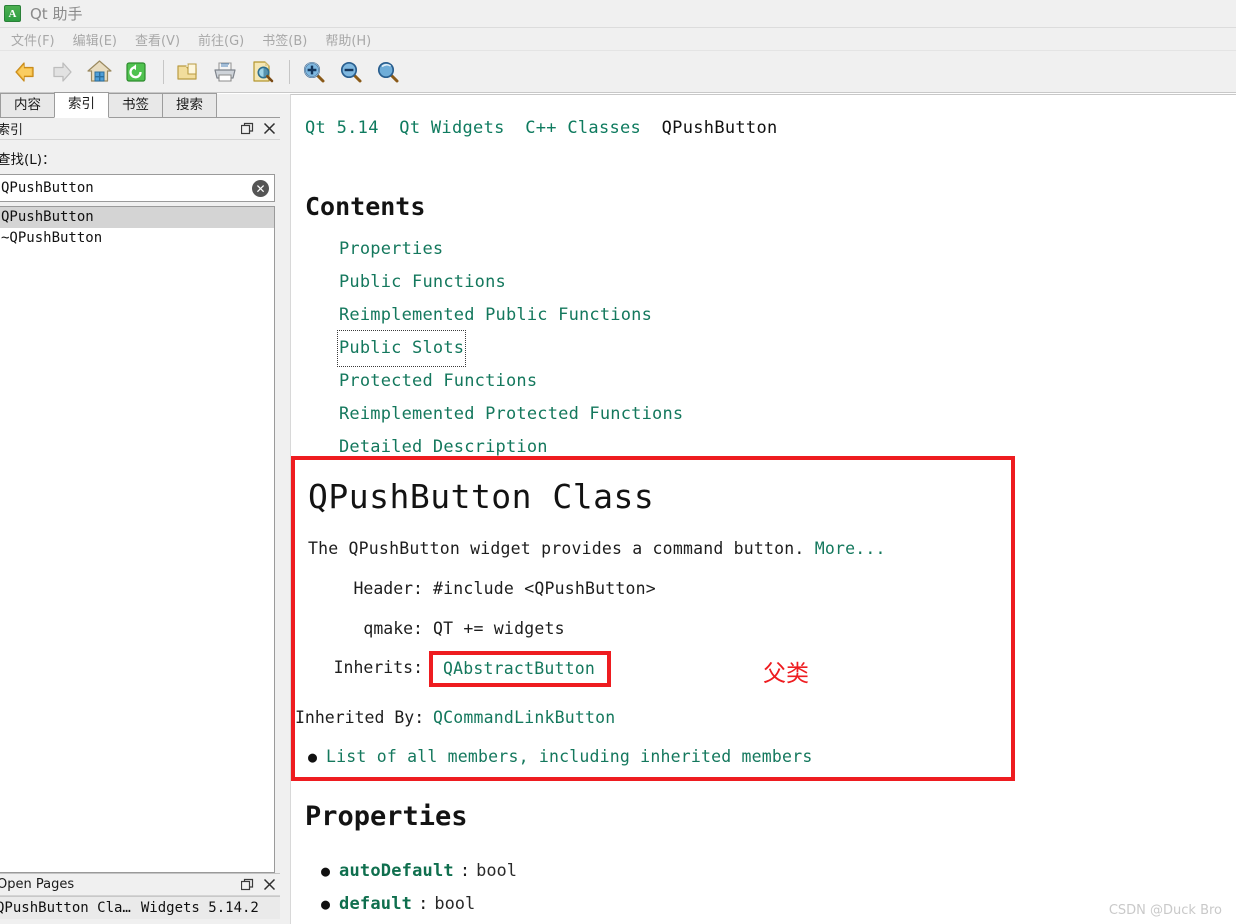 The image size is (1236, 924). What do you see at coordinates (438, 381) in the screenshot?
I see `toc-link-protected-functions: Protected Functions` at bounding box center [438, 381].